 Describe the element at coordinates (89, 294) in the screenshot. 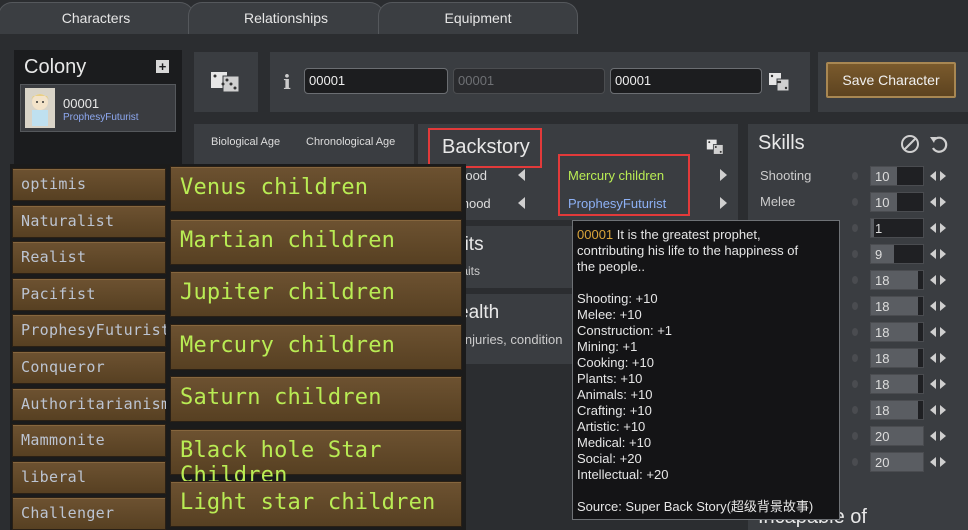

I see `adulthood-option: Pacifist` at that location.